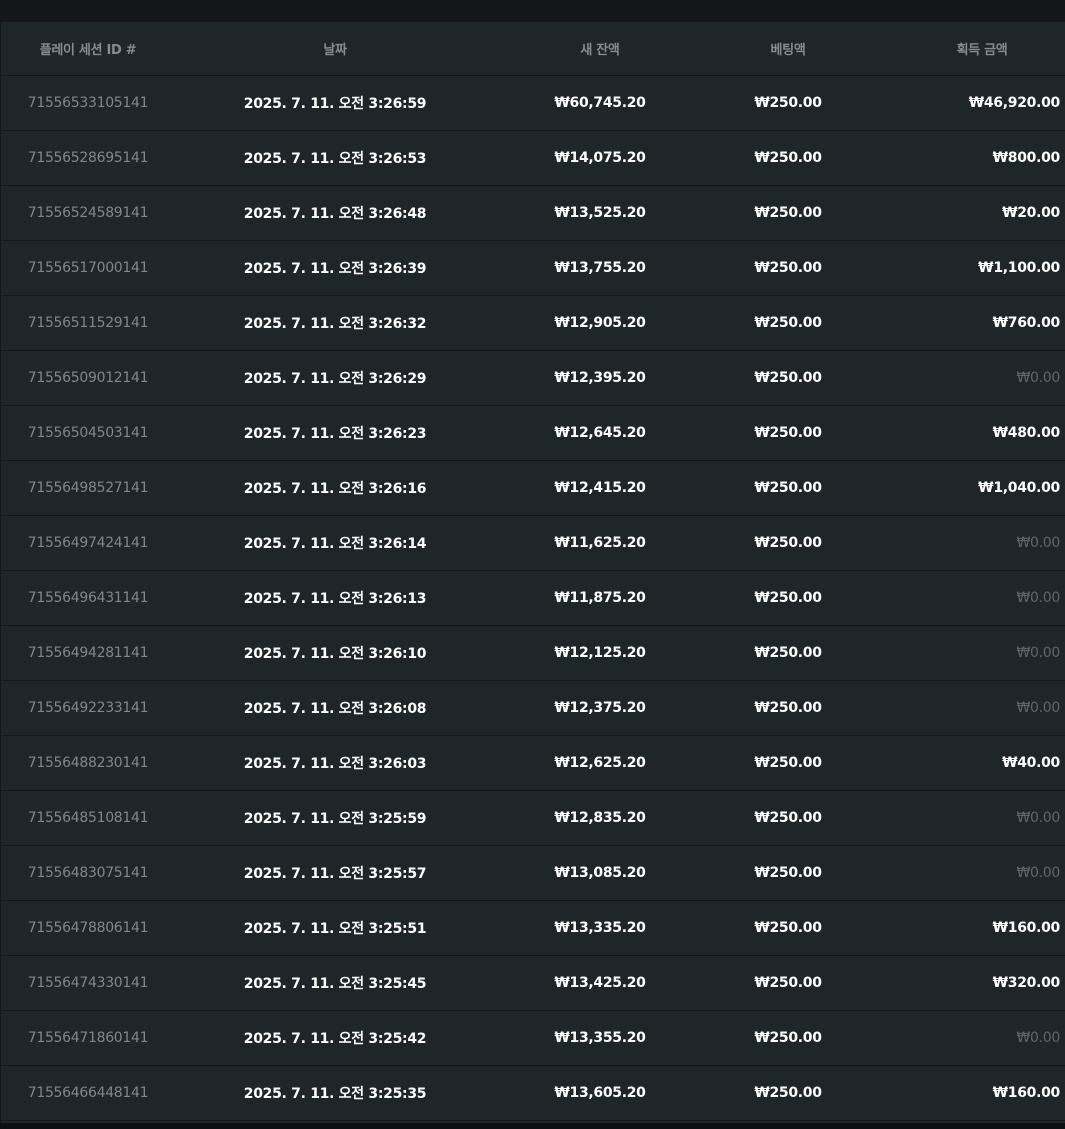 The width and height of the screenshot is (1065, 1129). I want to click on new-balance-cell: ₩13,335.20, so click(600, 928).